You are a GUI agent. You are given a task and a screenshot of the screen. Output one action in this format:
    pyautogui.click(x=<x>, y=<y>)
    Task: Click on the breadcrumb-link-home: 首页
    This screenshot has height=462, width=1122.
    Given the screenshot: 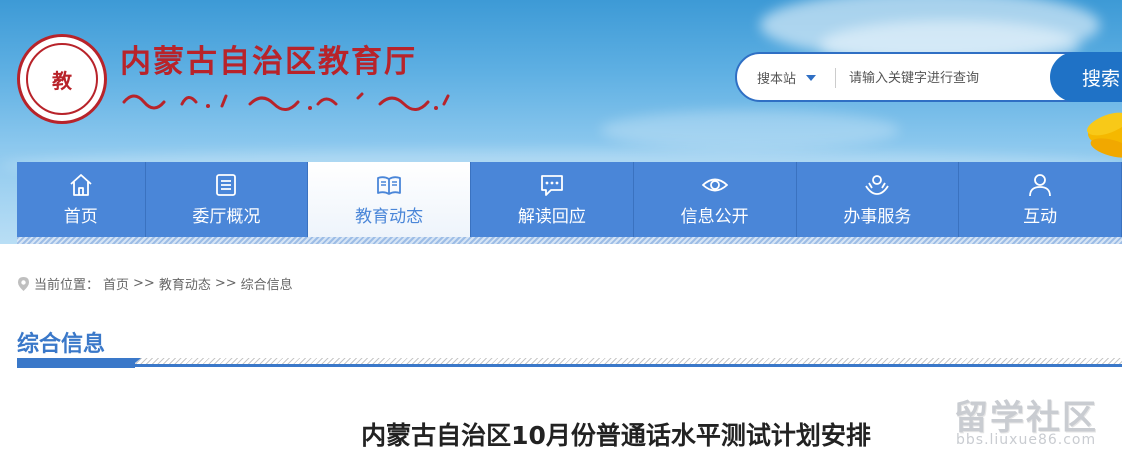 What is the action you would take?
    pyautogui.click(x=116, y=283)
    